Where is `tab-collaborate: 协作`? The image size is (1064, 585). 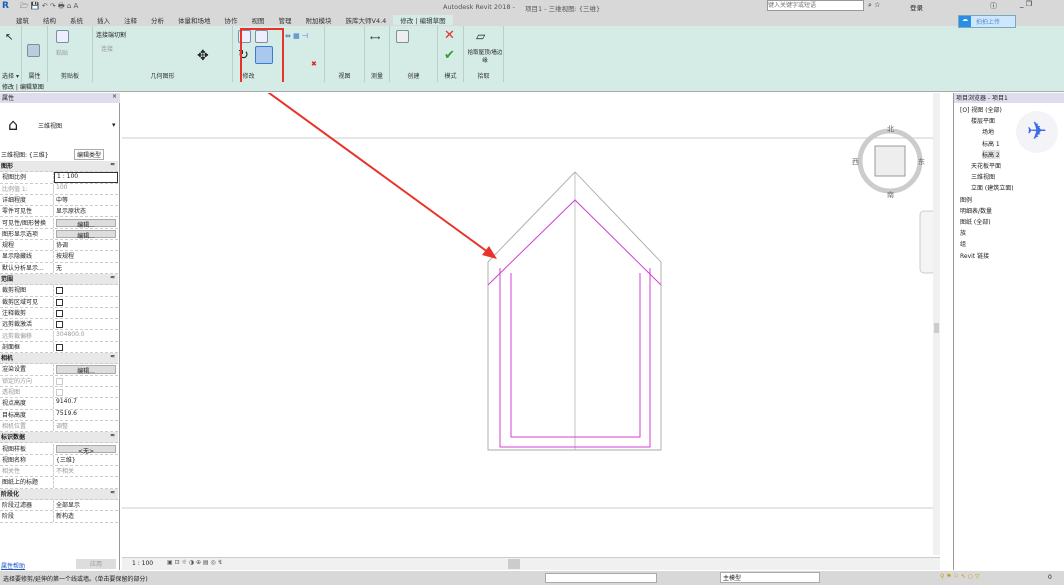 tab-collaborate: 协作 is located at coordinates (231, 20).